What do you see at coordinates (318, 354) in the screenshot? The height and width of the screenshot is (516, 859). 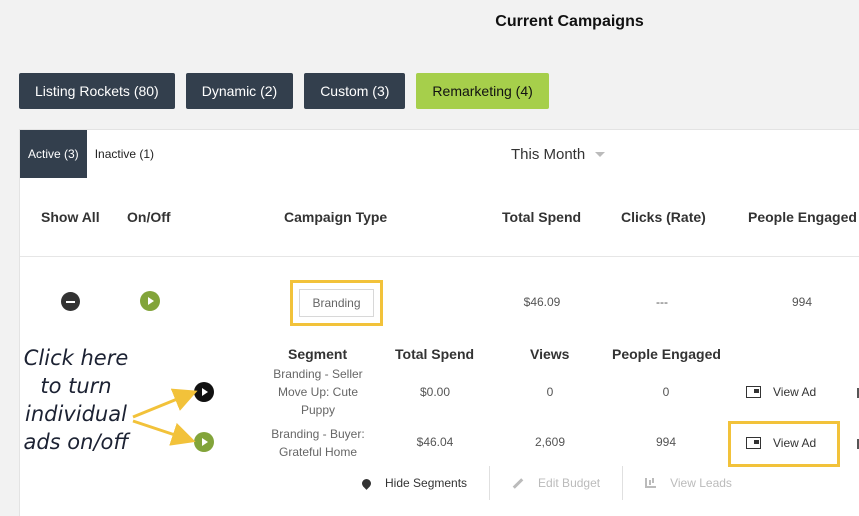 I see `segment-header-segment: Segment` at bounding box center [318, 354].